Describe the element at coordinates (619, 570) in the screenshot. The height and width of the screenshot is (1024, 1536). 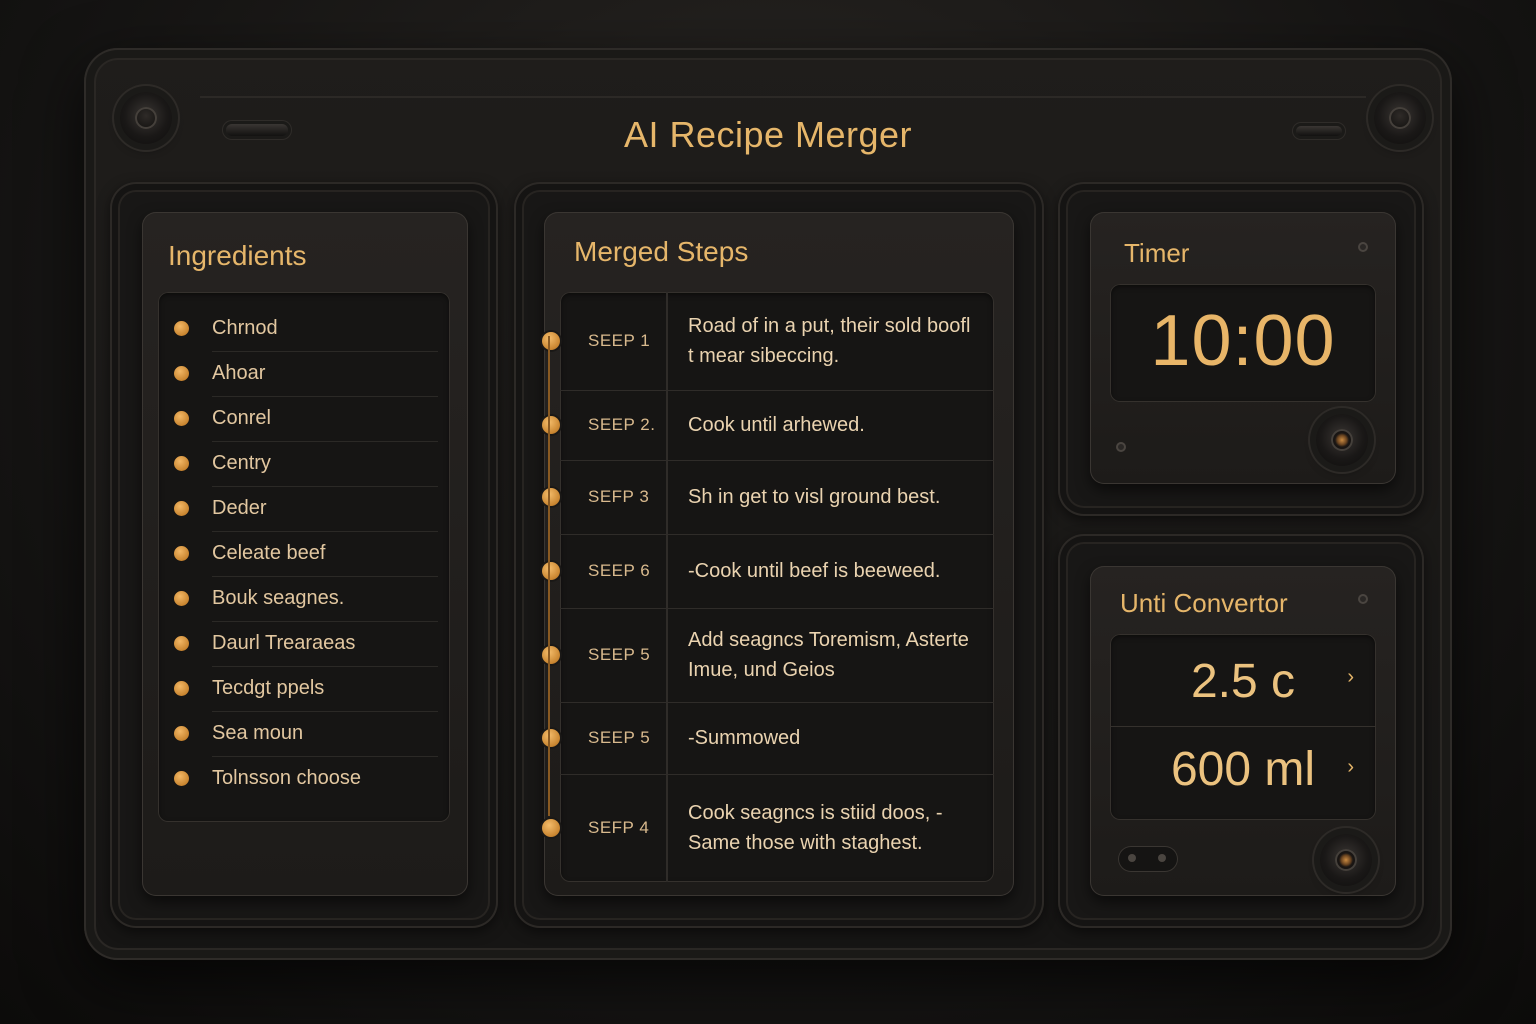
I see `step-label: SEEP 6` at that location.